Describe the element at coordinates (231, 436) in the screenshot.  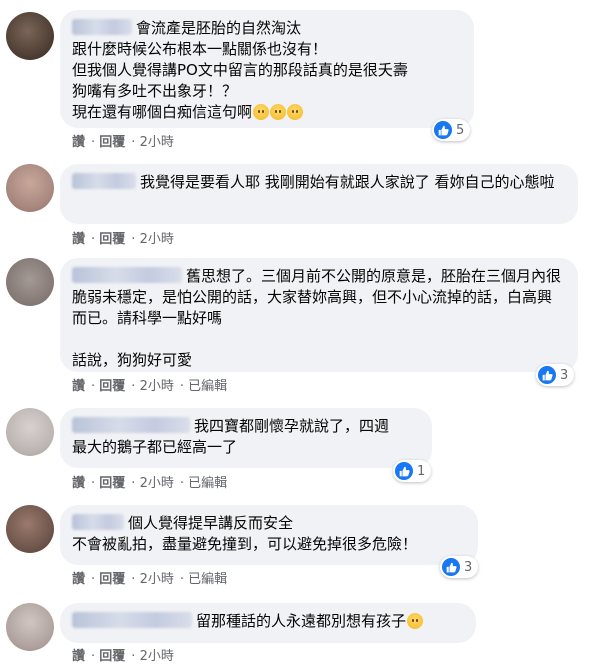
I see `comment-text: 我四寶都剛懷孕就說了，四週 最大的鵝子都已經高一了` at that location.